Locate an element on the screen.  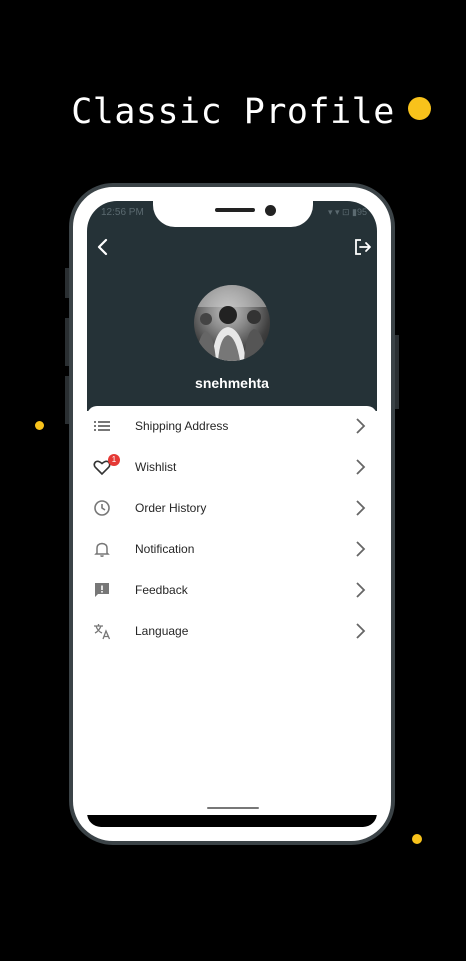
phone-power-button is located at coordinates (397, 372).